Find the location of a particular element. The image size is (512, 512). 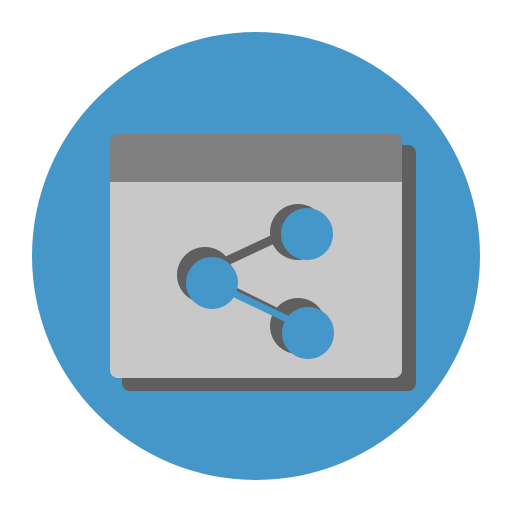

share-node-left is located at coordinates (212, 283).